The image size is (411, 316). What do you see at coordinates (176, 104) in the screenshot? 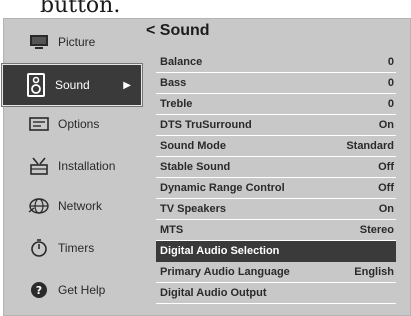
I see `setting-label: Treble` at bounding box center [176, 104].